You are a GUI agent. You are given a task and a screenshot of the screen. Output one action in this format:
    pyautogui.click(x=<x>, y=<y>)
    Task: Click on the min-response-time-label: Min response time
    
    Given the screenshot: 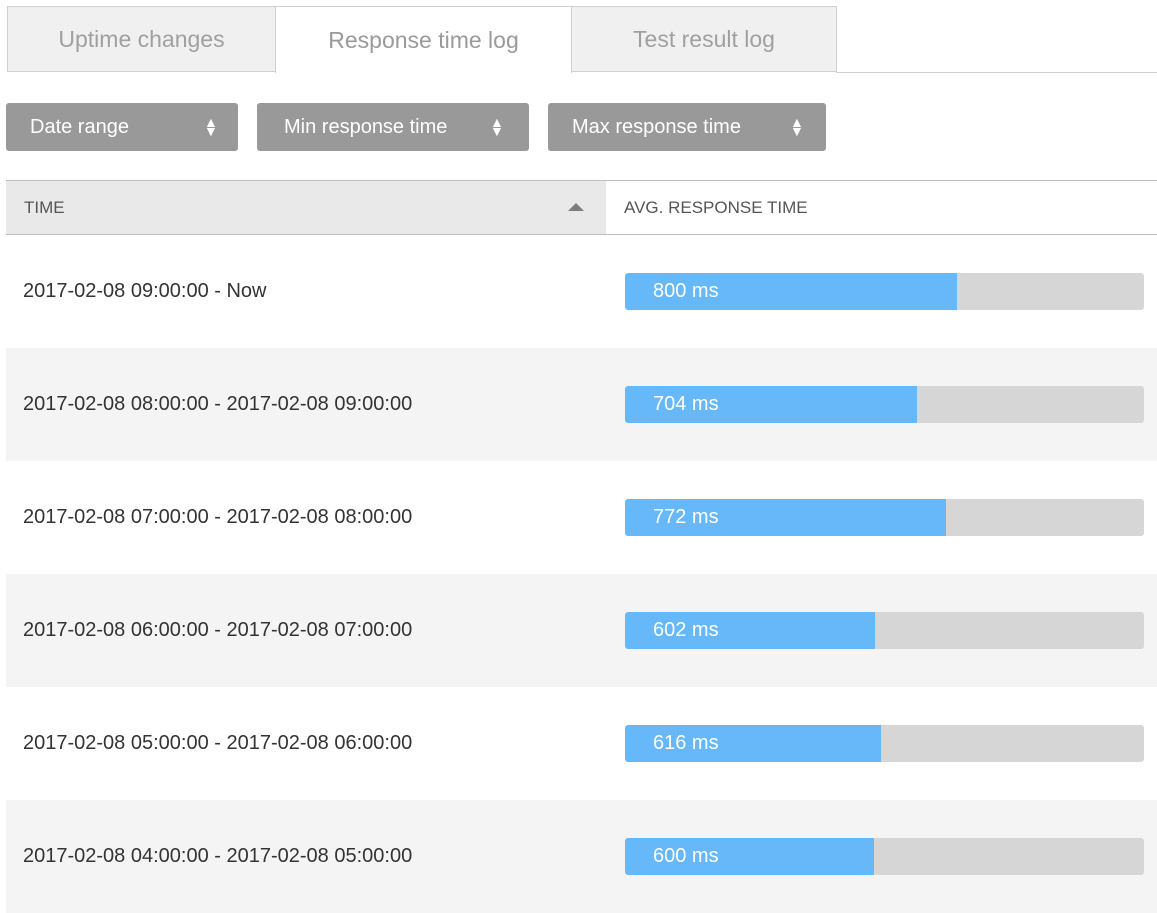 What is the action you would take?
    pyautogui.click(x=366, y=126)
    